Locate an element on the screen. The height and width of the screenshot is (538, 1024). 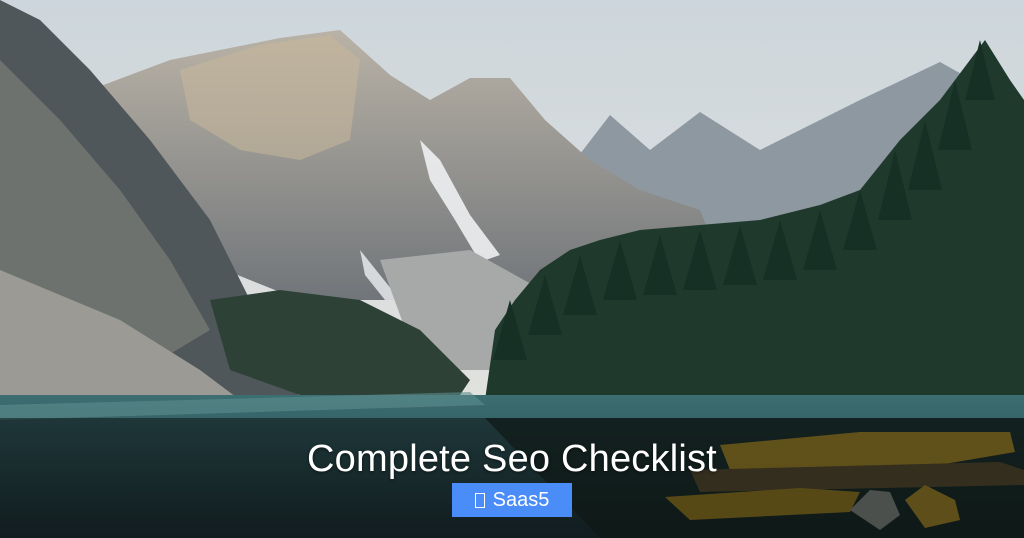
category-badge: Saas5 is located at coordinates (512, 500).